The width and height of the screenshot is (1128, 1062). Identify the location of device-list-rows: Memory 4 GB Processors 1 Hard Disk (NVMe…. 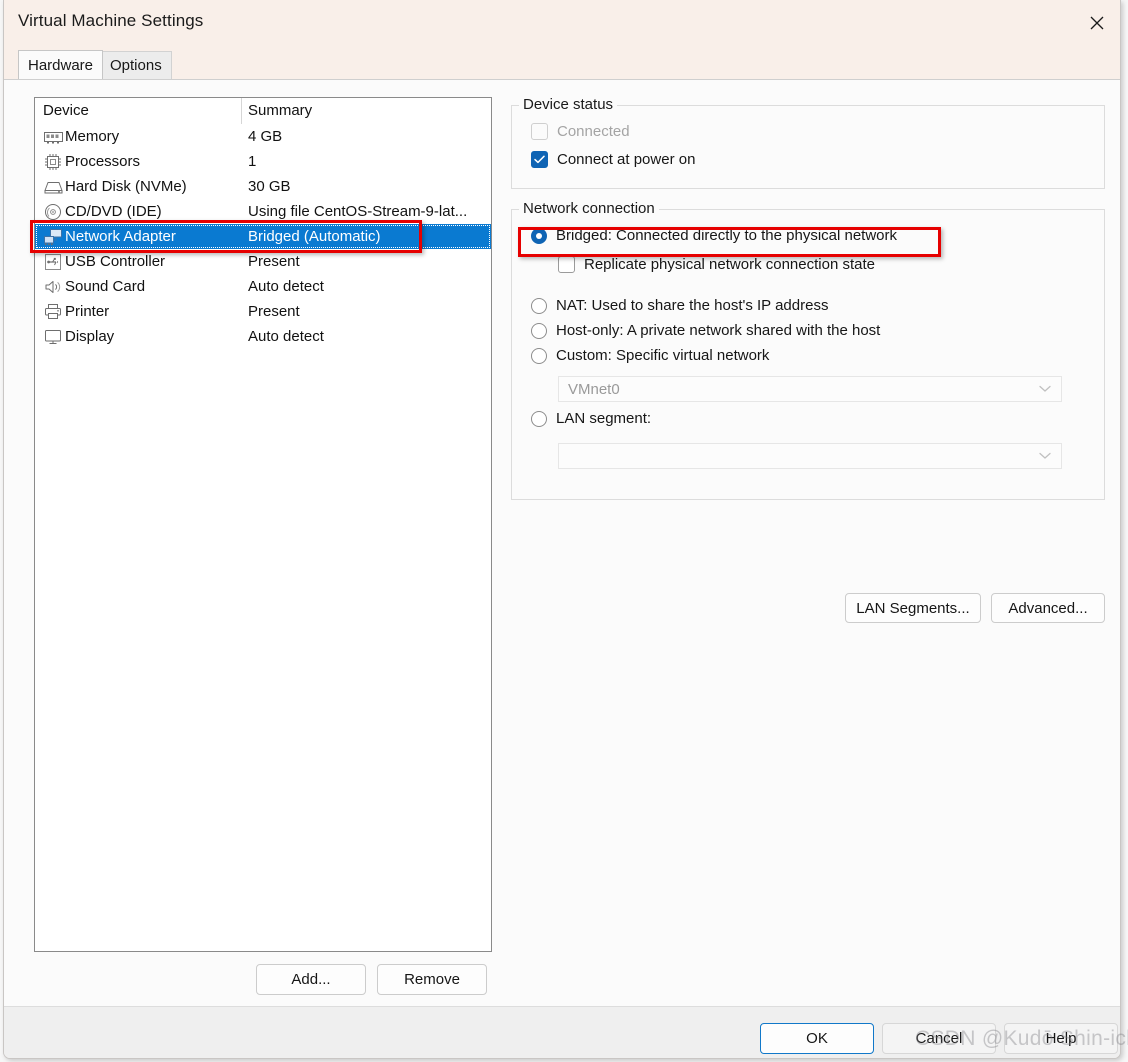
(263, 236).